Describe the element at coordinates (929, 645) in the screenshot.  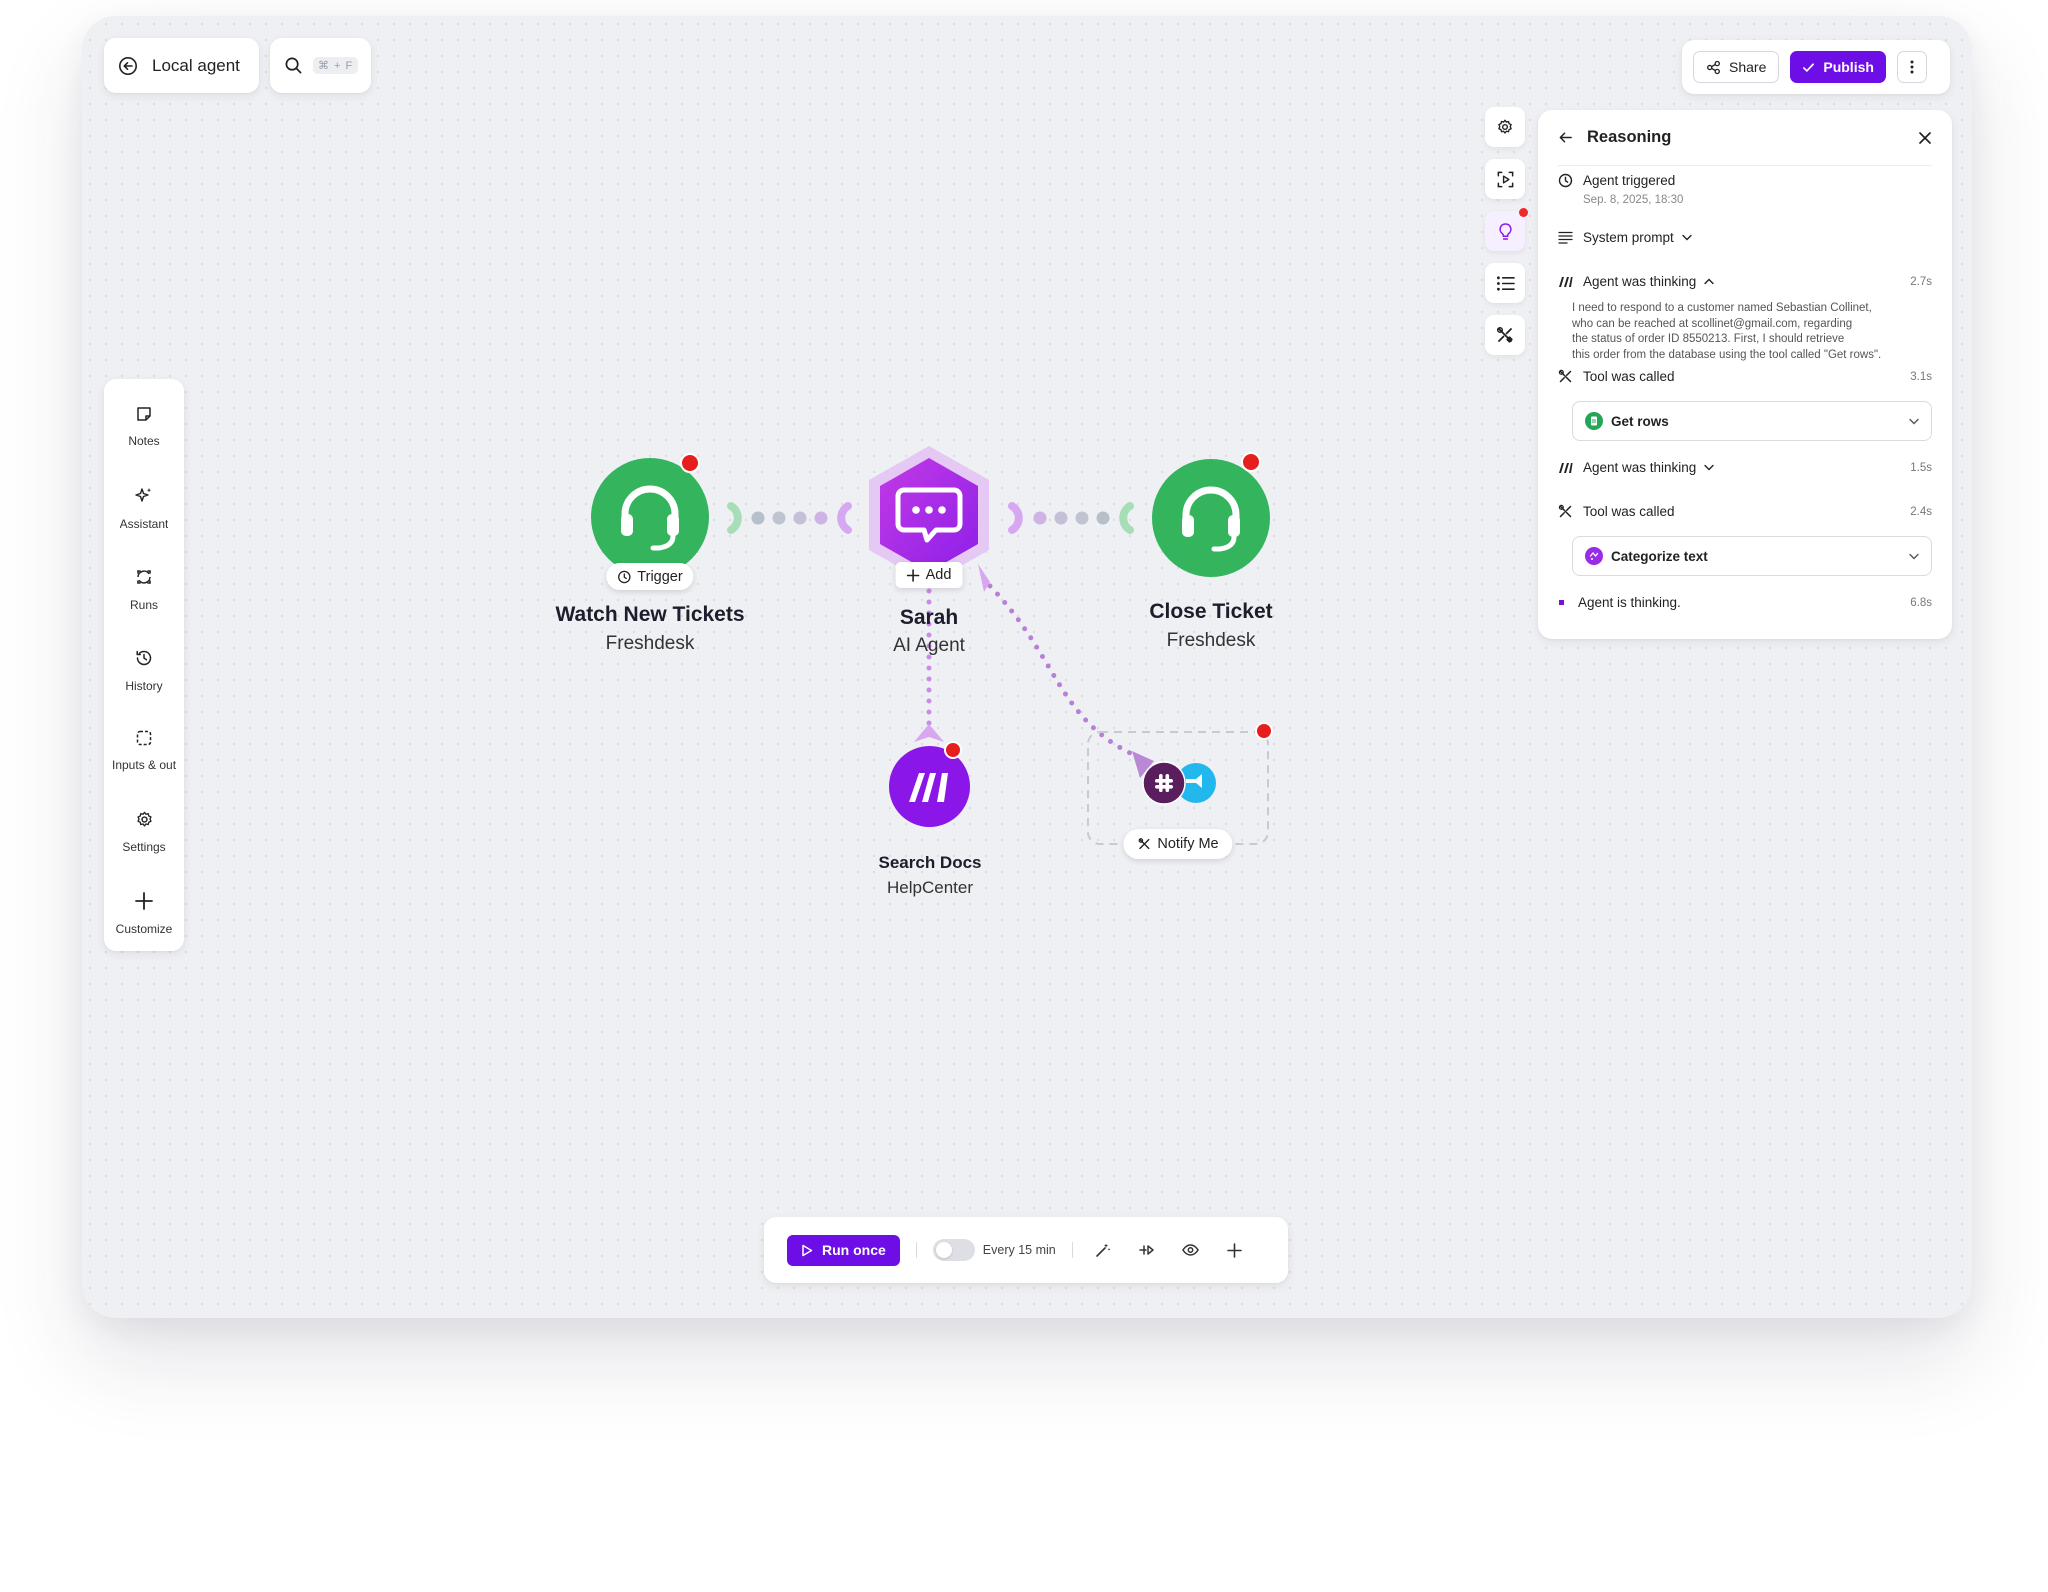
I see `node-subtitle: AI Agent` at that location.